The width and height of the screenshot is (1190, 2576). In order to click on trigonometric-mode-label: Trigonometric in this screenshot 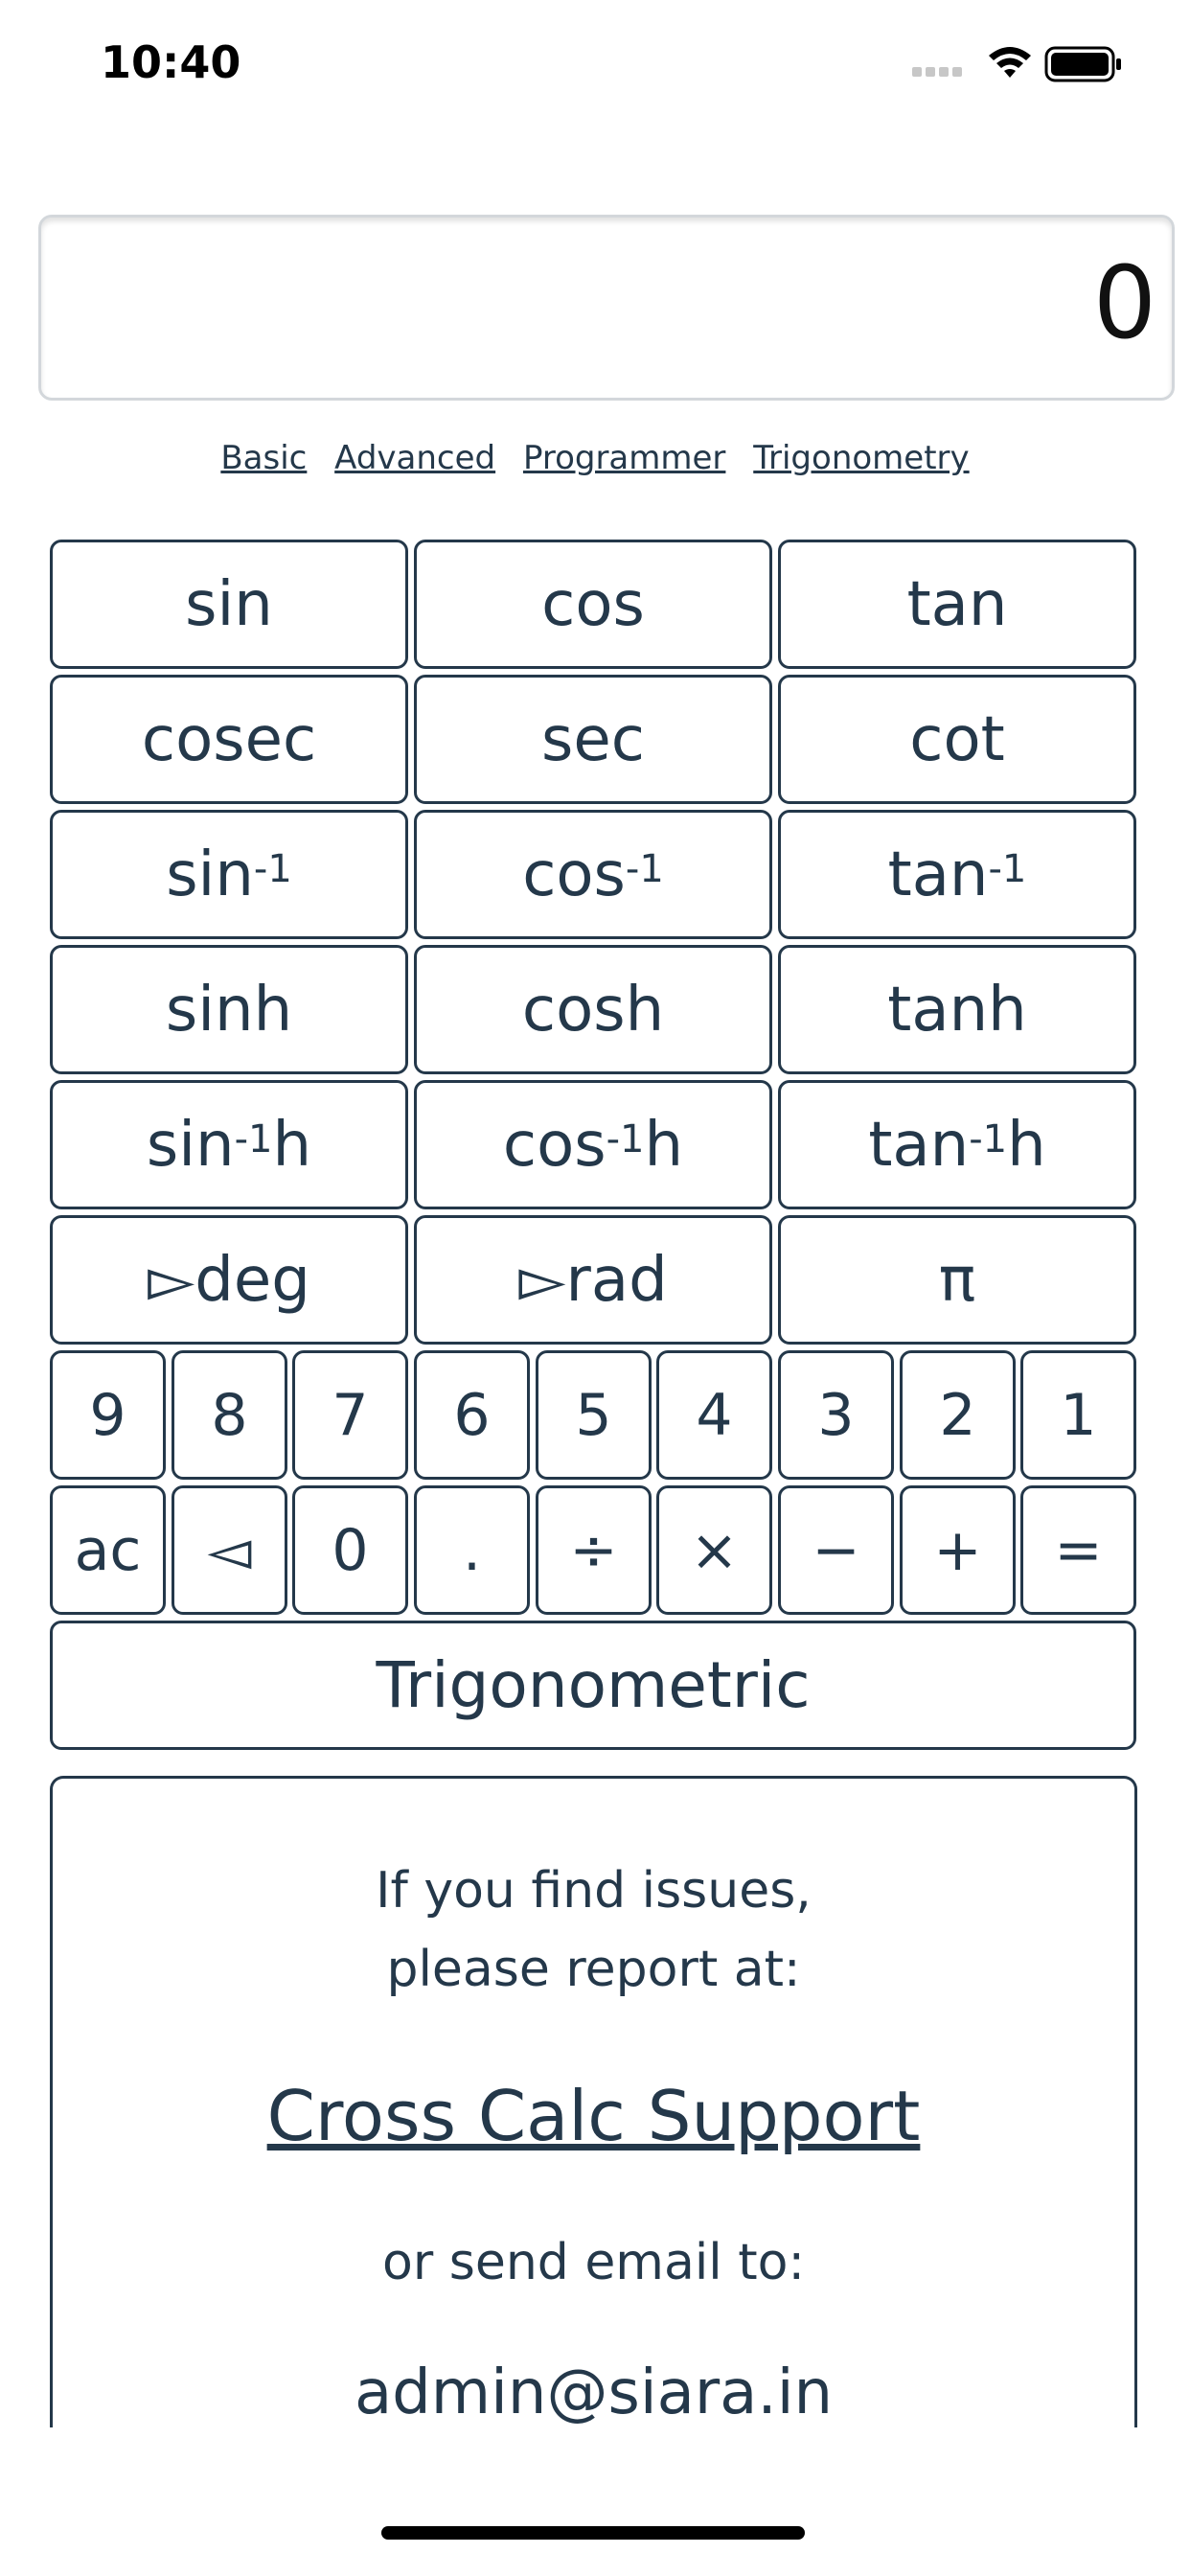, I will do `click(593, 1685)`.